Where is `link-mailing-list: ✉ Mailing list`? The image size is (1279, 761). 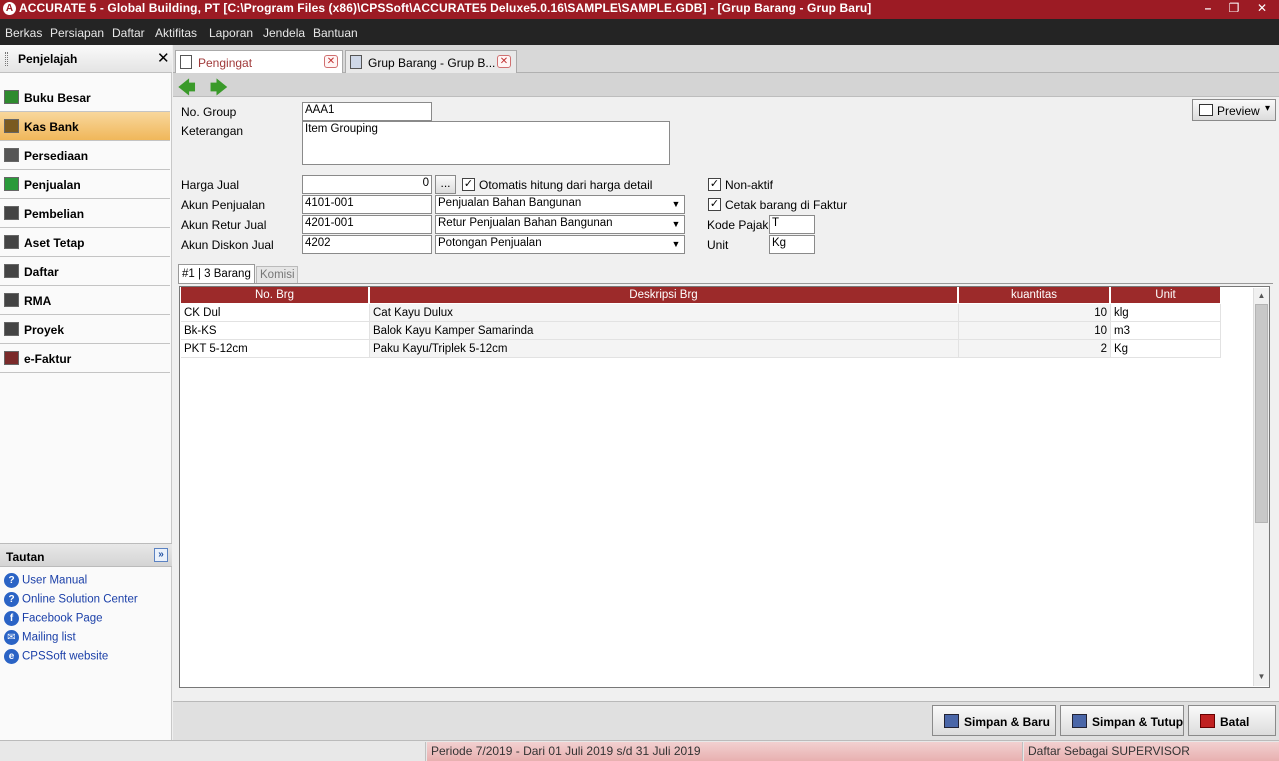
link-mailing-list: ✉ Mailing list is located at coordinates (40, 638).